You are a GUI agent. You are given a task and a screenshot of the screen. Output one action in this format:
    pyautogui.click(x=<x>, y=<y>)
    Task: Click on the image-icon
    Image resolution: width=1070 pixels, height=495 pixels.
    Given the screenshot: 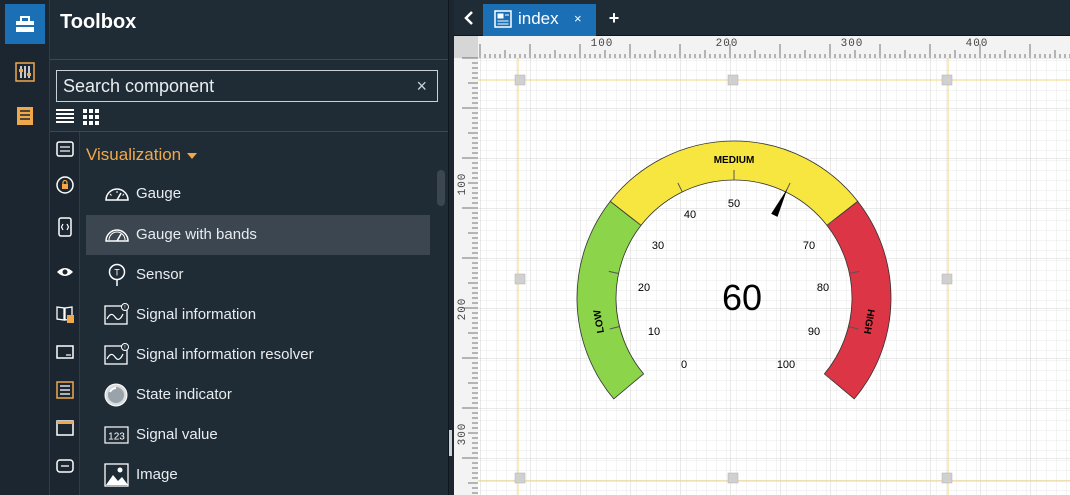 What is the action you would take?
    pyautogui.click(x=116, y=475)
    